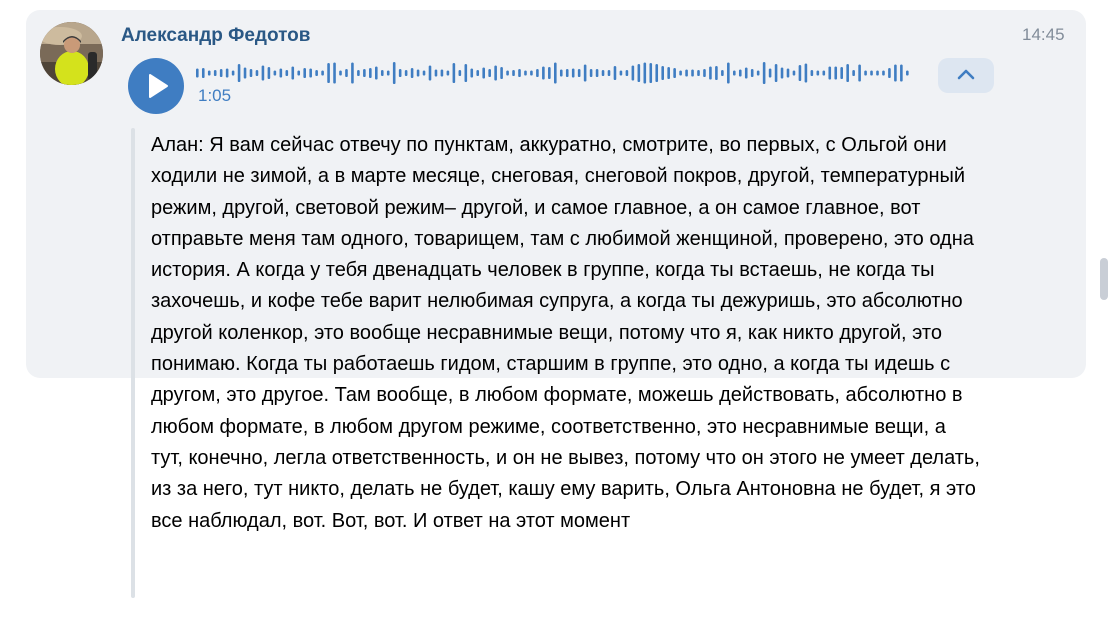  Describe the element at coordinates (71, 53) in the screenshot. I see `avatar` at that location.